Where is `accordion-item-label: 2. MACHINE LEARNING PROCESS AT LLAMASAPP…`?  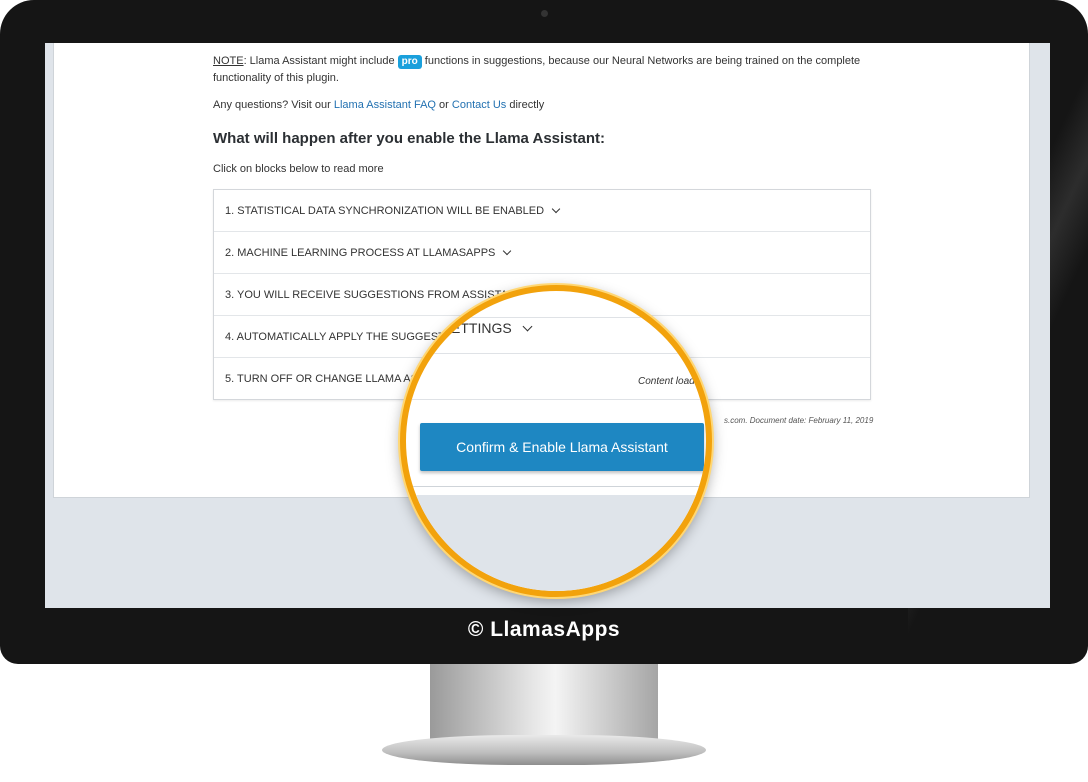 accordion-item-label: 2. MACHINE LEARNING PROCESS AT LLAMASAPP… is located at coordinates (360, 252).